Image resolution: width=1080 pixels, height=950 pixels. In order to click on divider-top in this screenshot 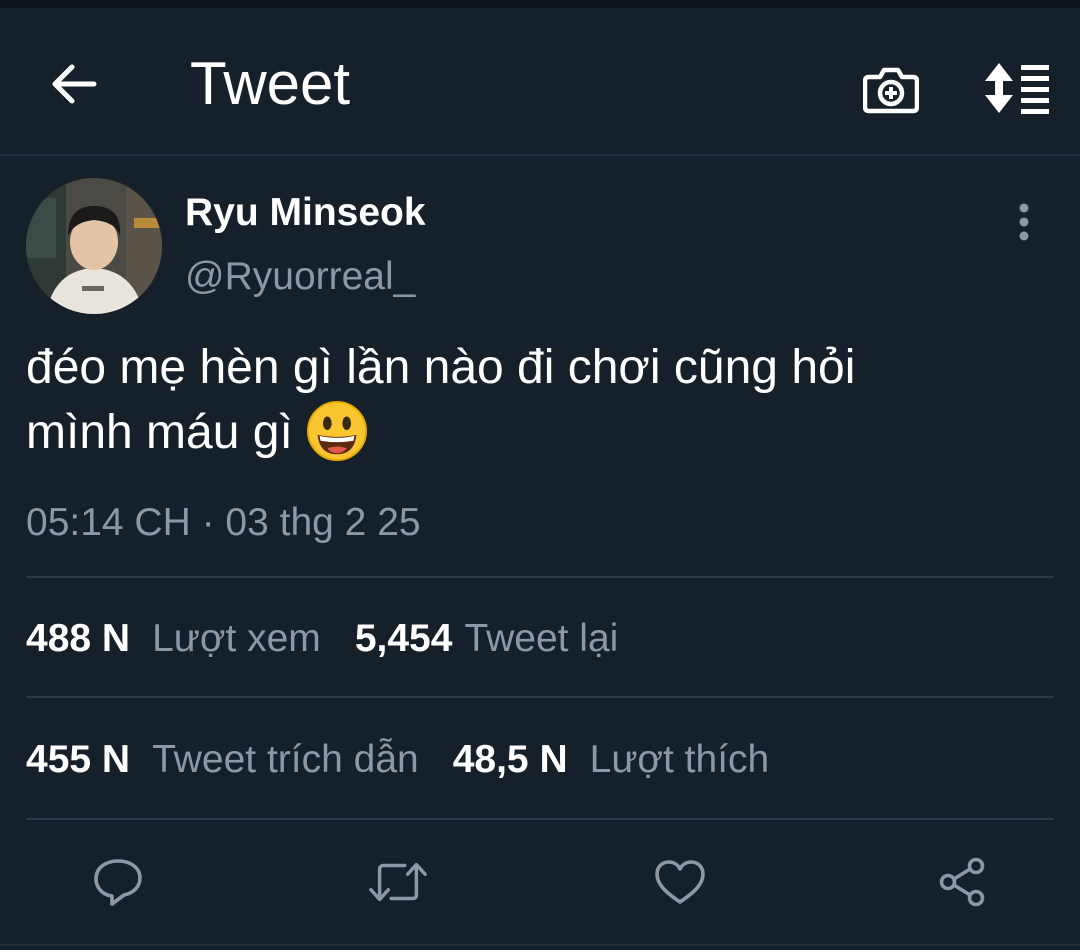, I will do `click(540, 577)`.